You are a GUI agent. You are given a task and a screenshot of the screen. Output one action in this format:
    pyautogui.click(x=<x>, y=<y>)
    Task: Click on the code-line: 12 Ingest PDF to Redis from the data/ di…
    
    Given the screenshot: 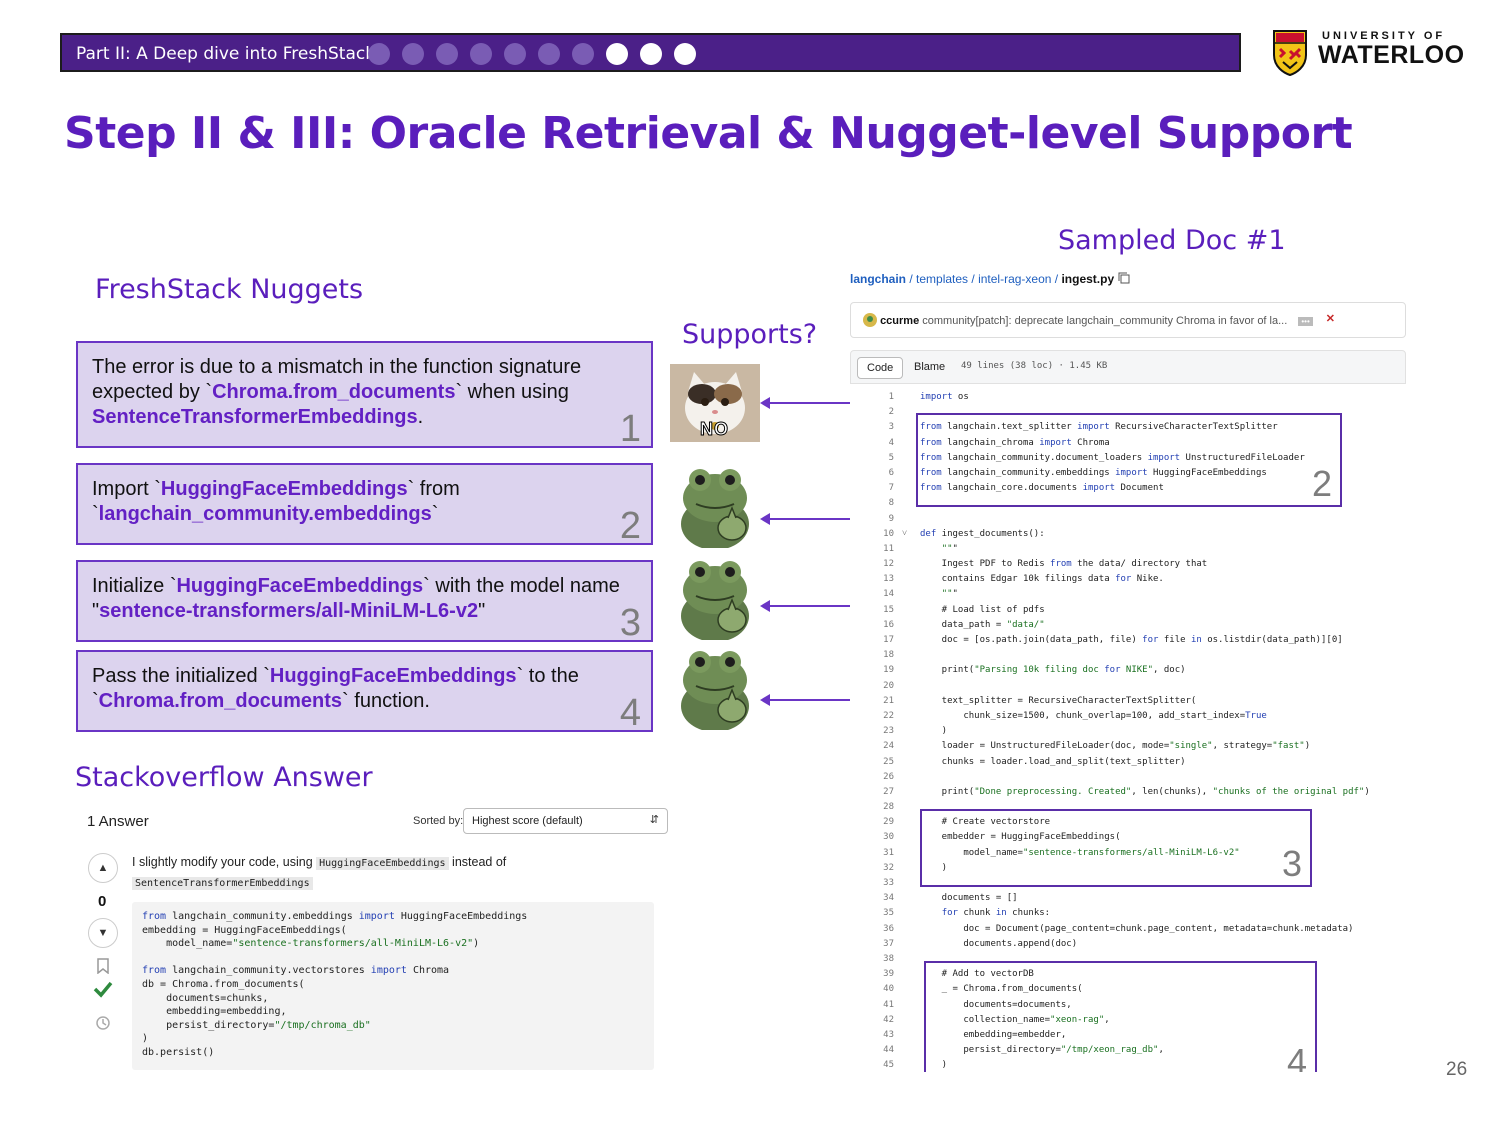 What is the action you would take?
    pyautogui.click(x=1128, y=564)
    